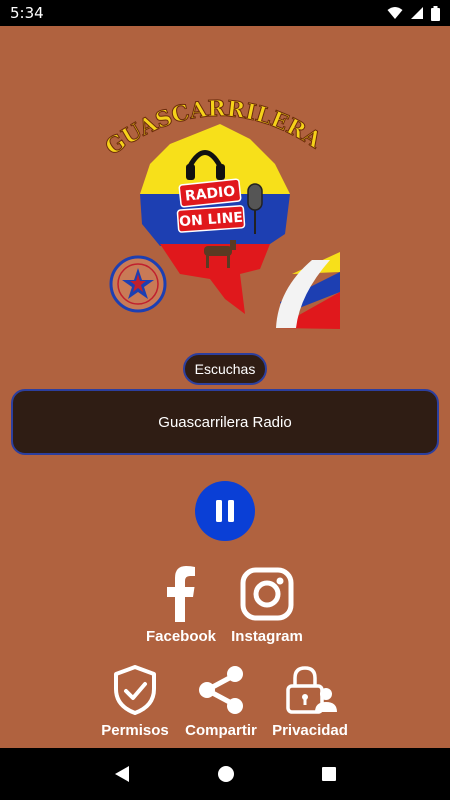 This screenshot has width=450, height=800. I want to click on station-name: Guascarrilera Radio, so click(225, 422).